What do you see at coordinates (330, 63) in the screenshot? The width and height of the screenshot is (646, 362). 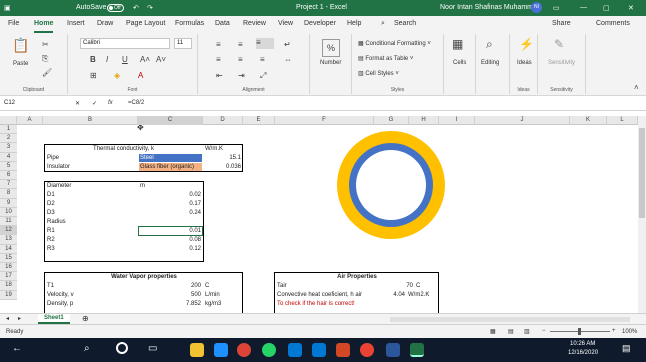 I see `number-button: Number` at bounding box center [330, 63].